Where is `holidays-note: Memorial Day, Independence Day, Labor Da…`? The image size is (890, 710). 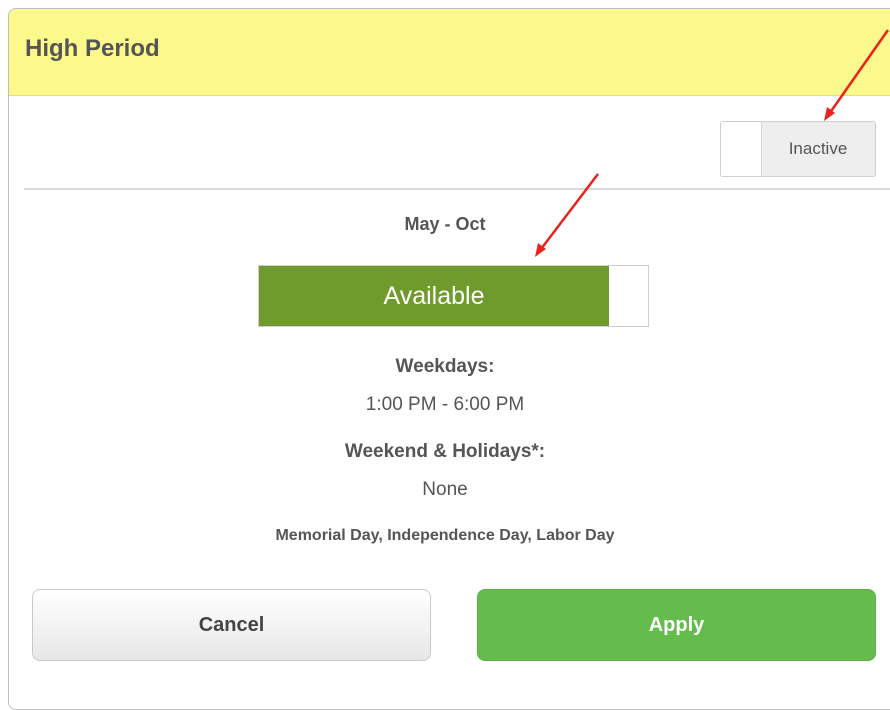 holidays-note: Memorial Day, Independence Day, Labor Da… is located at coordinates (445, 535).